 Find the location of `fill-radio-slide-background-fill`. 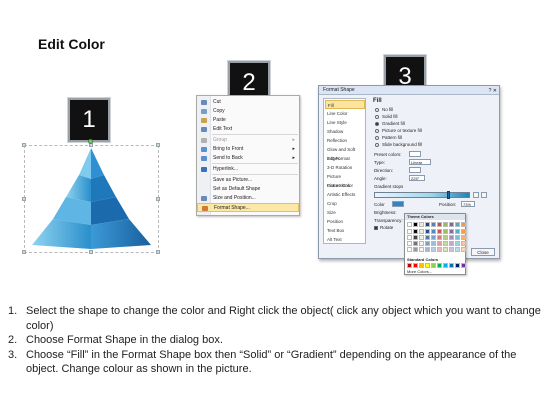

fill-radio-slide-background-fill is located at coordinates (377, 145).